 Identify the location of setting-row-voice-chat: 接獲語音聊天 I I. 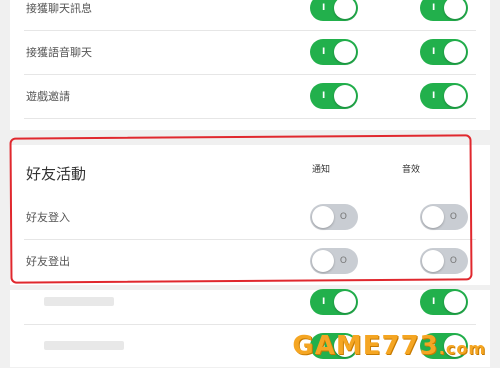
(250, 52).